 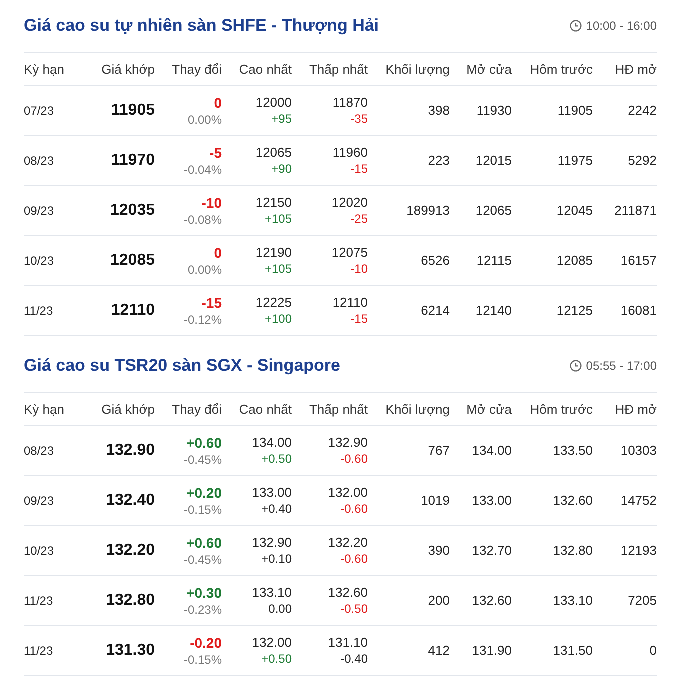 What do you see at coordinates (39, 111) in the screenshot?
I see `term-cell: 07/23` at bounding box center [39, 111].